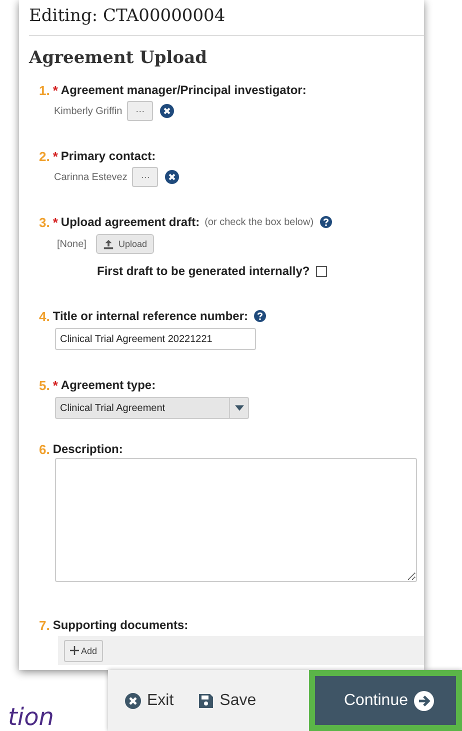  Describe the element at coordinates (125, 244) in the screenshot. I see `upload-button: Upload` at that location.